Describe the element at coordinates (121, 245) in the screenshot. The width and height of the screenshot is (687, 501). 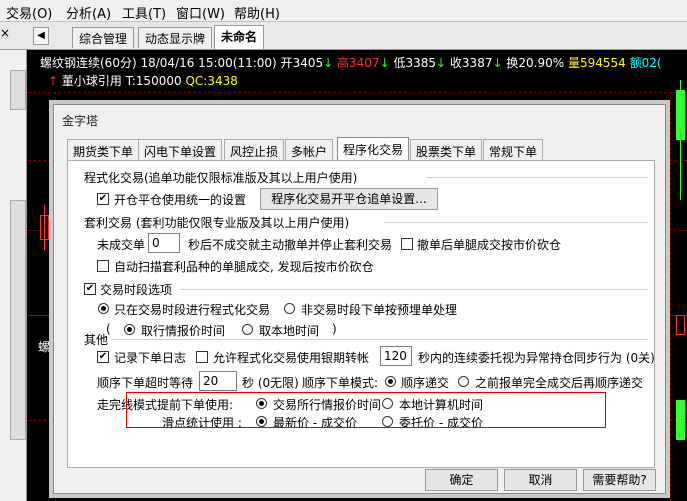
I see `unfilled-order-label: 未成交单` at that location.